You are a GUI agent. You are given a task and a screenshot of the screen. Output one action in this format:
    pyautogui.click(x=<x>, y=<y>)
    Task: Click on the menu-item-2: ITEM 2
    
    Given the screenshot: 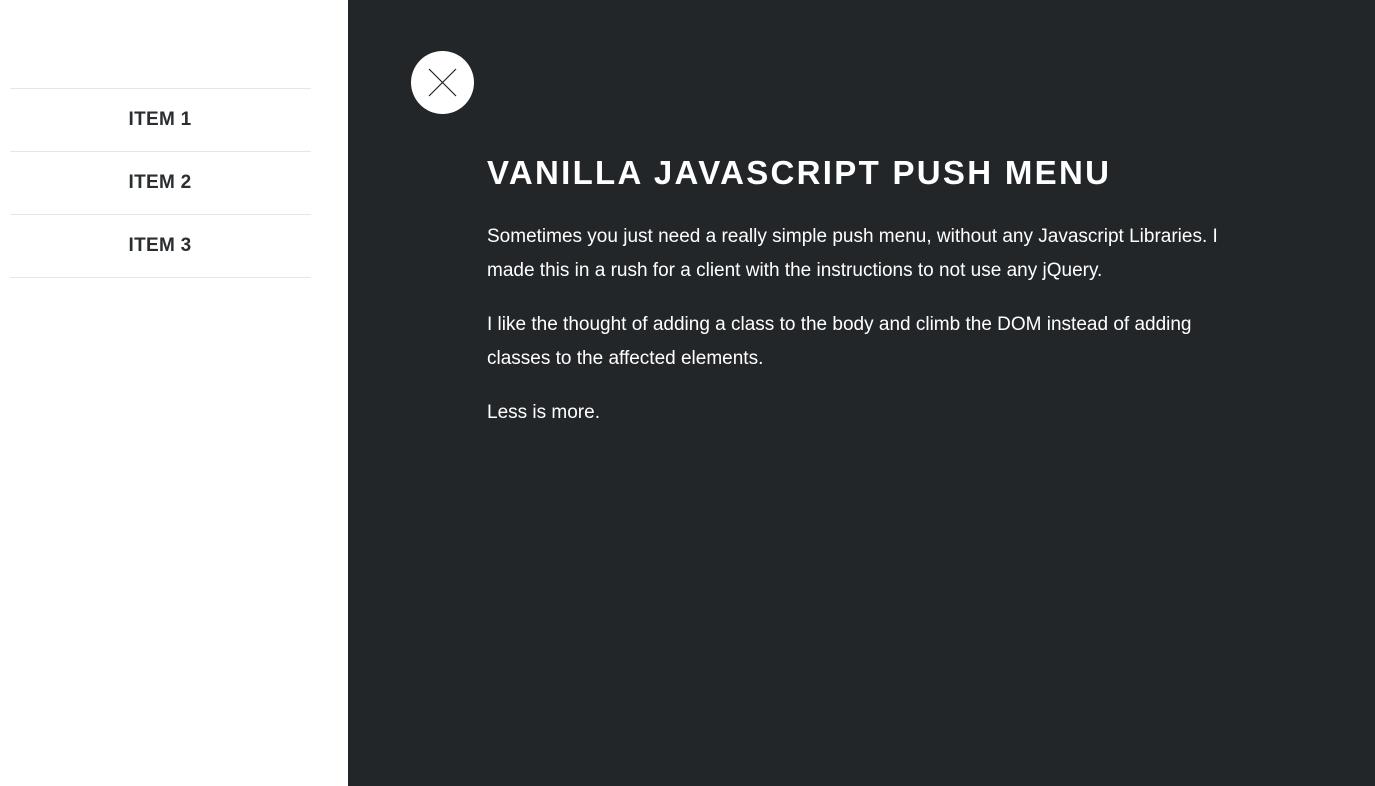 What is the action you would take?
    pyautogui.click(x=160, y=183)
    